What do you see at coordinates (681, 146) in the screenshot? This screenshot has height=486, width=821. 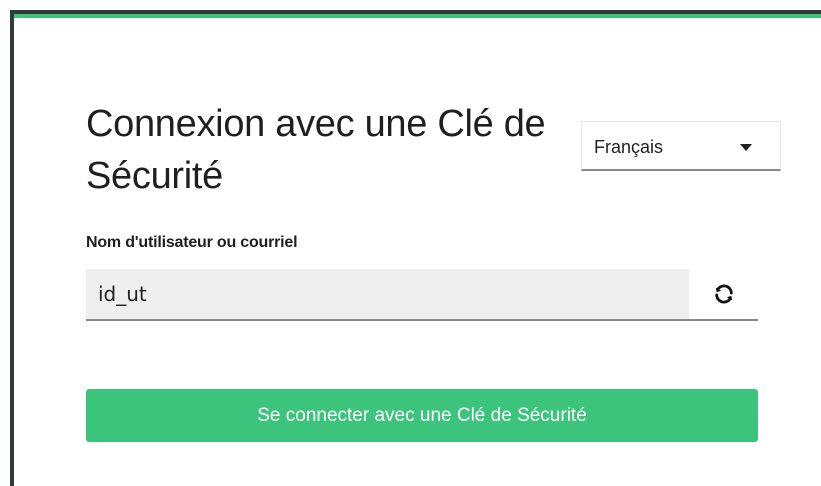 I see `language-select: Français` at bounding box center [681, 146].